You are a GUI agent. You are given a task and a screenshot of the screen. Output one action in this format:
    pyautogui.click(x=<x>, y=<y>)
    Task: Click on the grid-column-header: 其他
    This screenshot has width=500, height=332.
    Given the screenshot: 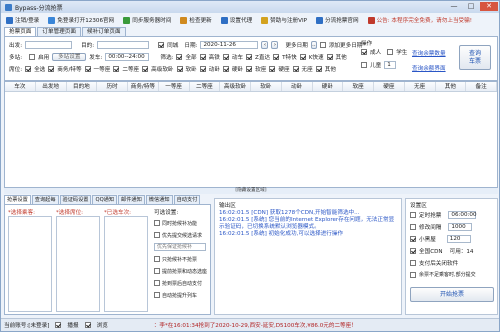 What is the action you would take?
    pyautogui.click(x=451, y=86)
    